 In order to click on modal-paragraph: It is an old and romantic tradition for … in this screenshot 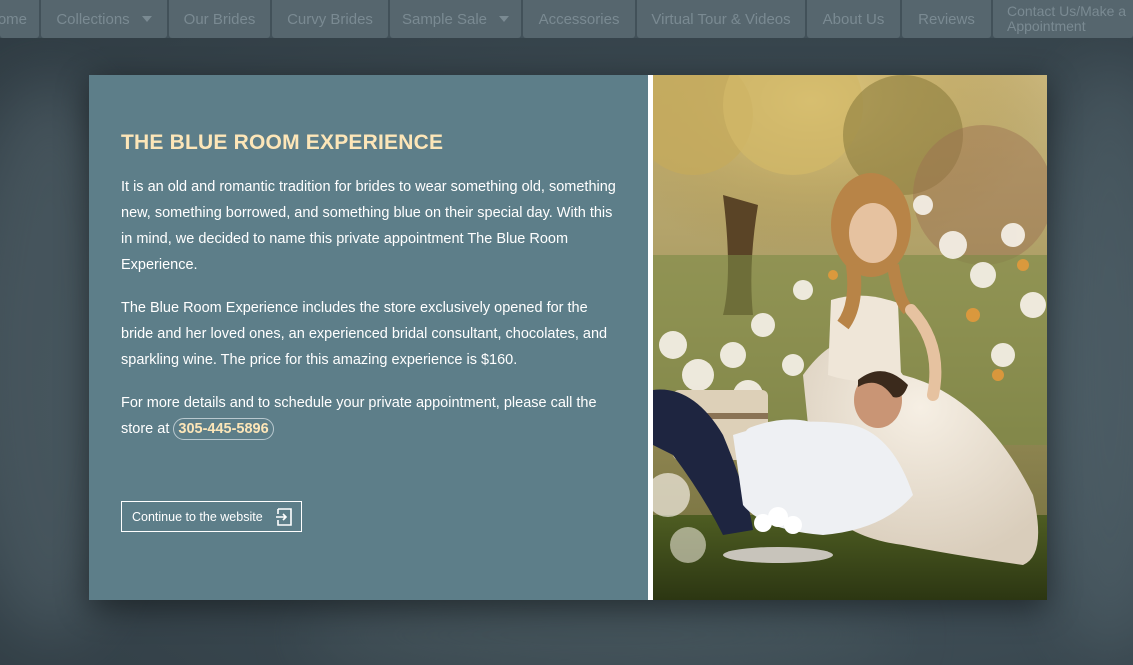, I will do `click(368, 226)`.